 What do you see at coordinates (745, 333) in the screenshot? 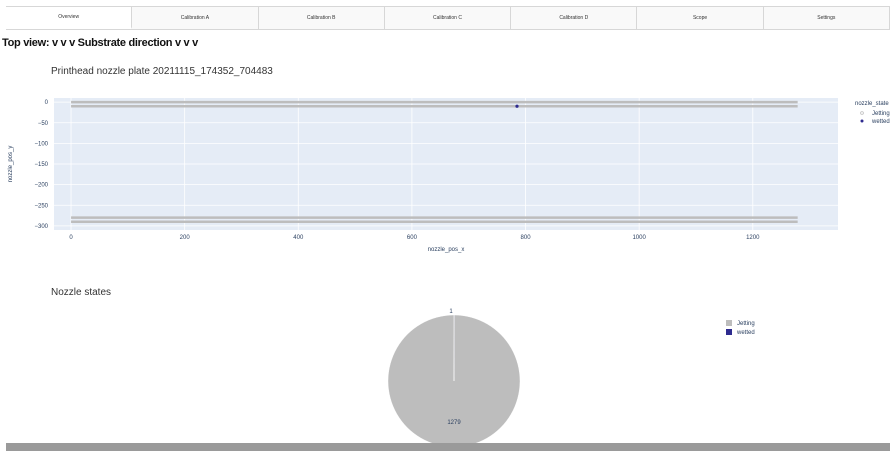
I see `pie-legend-label-wetted: wetted` at bounding box center [745, 333].